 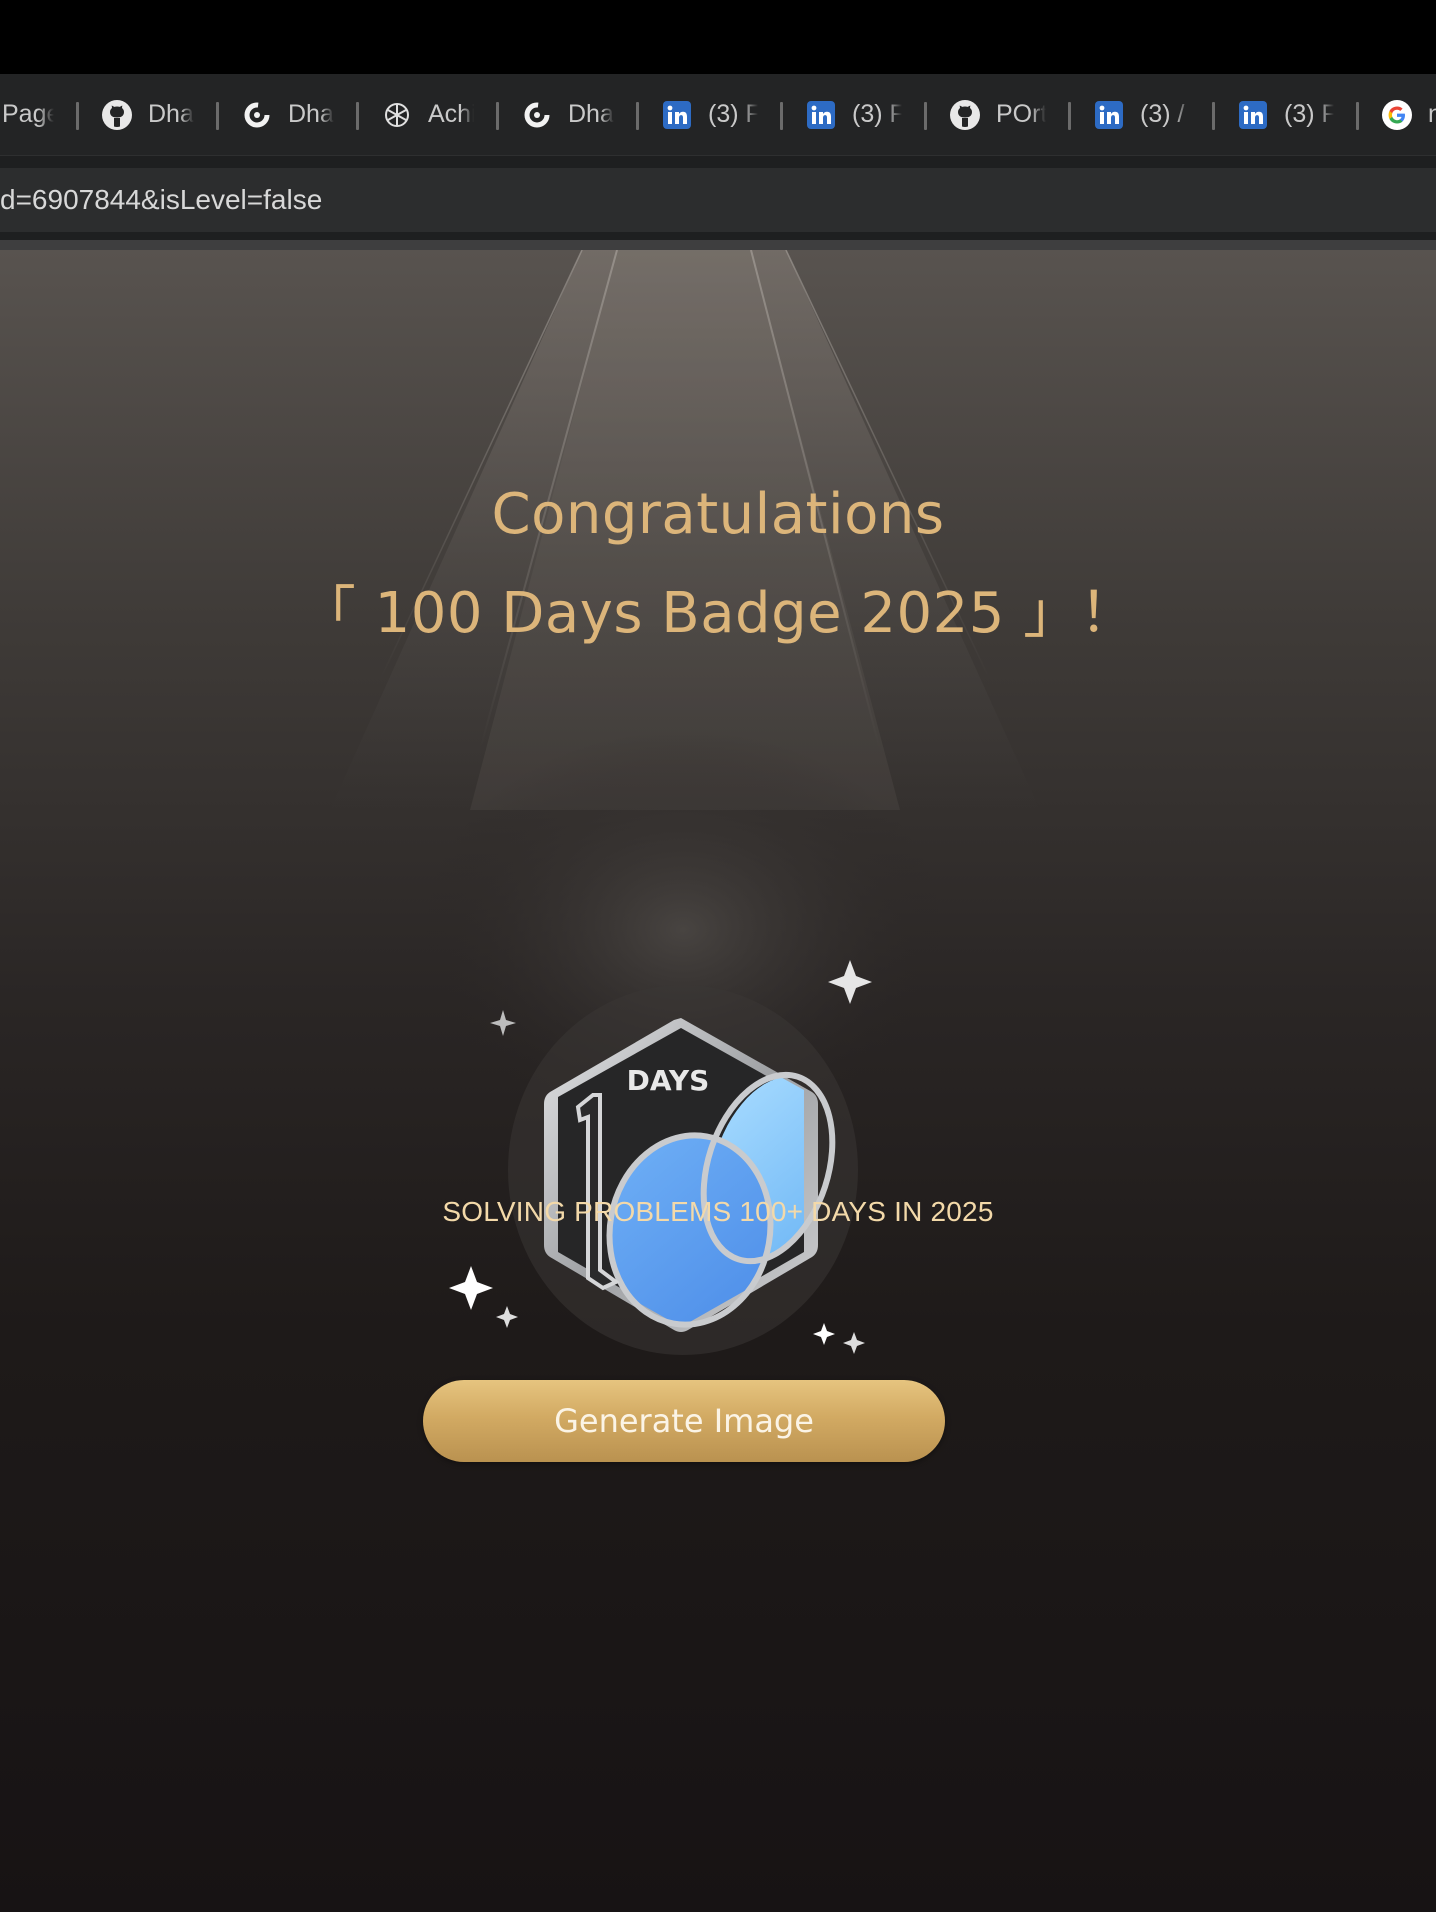 I want to click on bookmark-label: Page, so click(x=28, y=114).